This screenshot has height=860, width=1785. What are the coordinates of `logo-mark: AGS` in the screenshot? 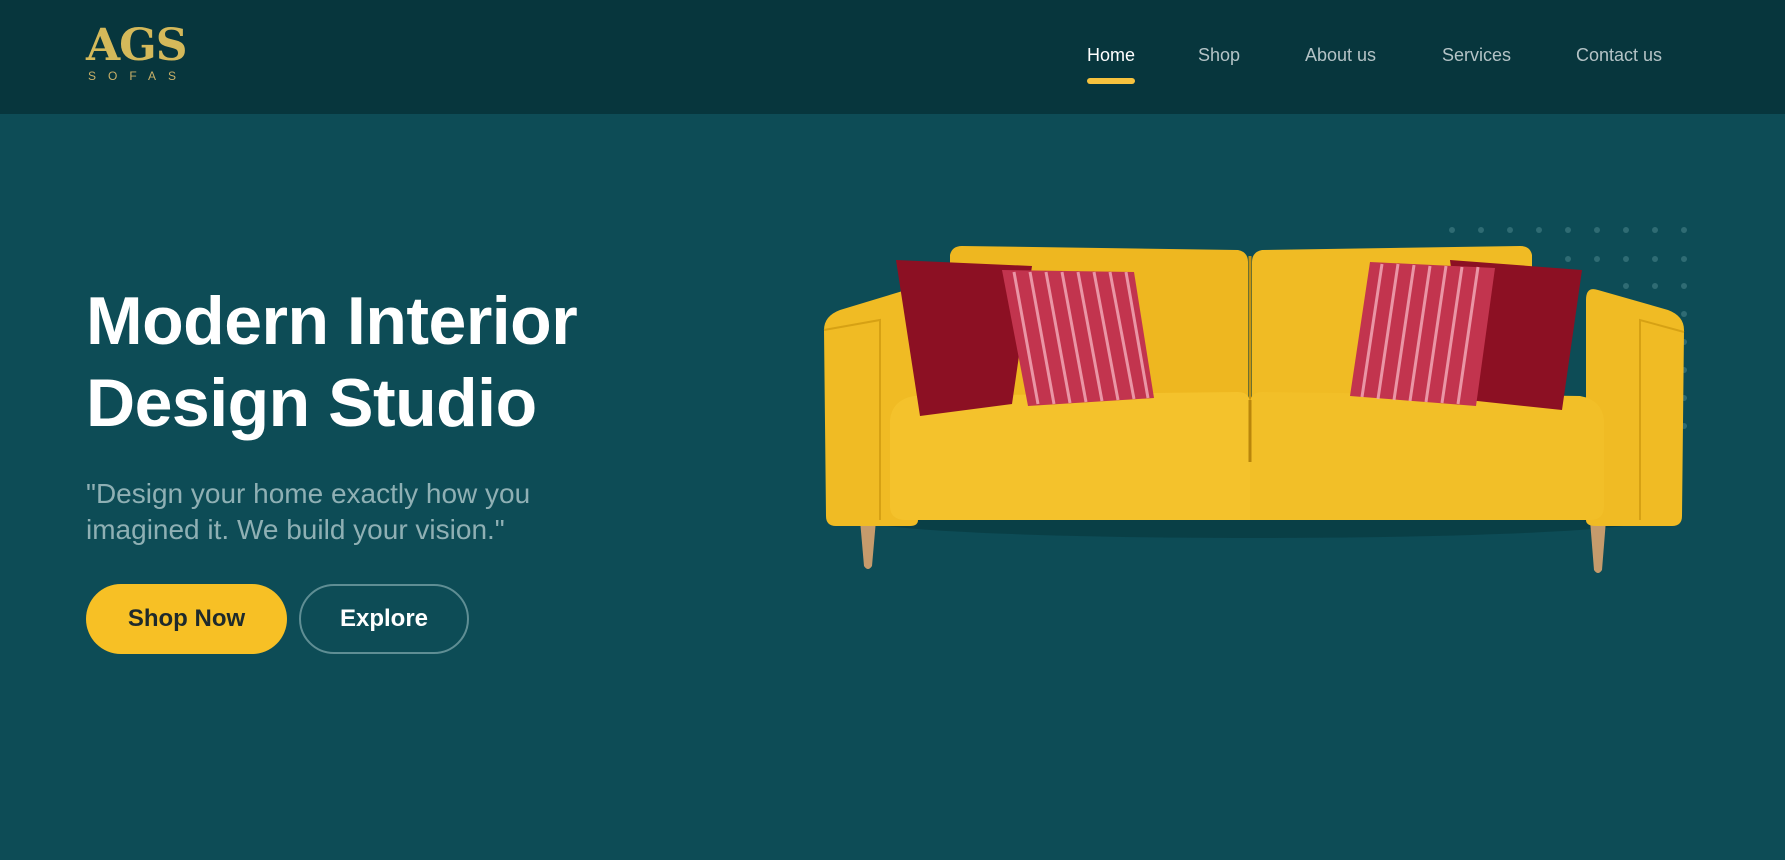 It's located at (137, 45).